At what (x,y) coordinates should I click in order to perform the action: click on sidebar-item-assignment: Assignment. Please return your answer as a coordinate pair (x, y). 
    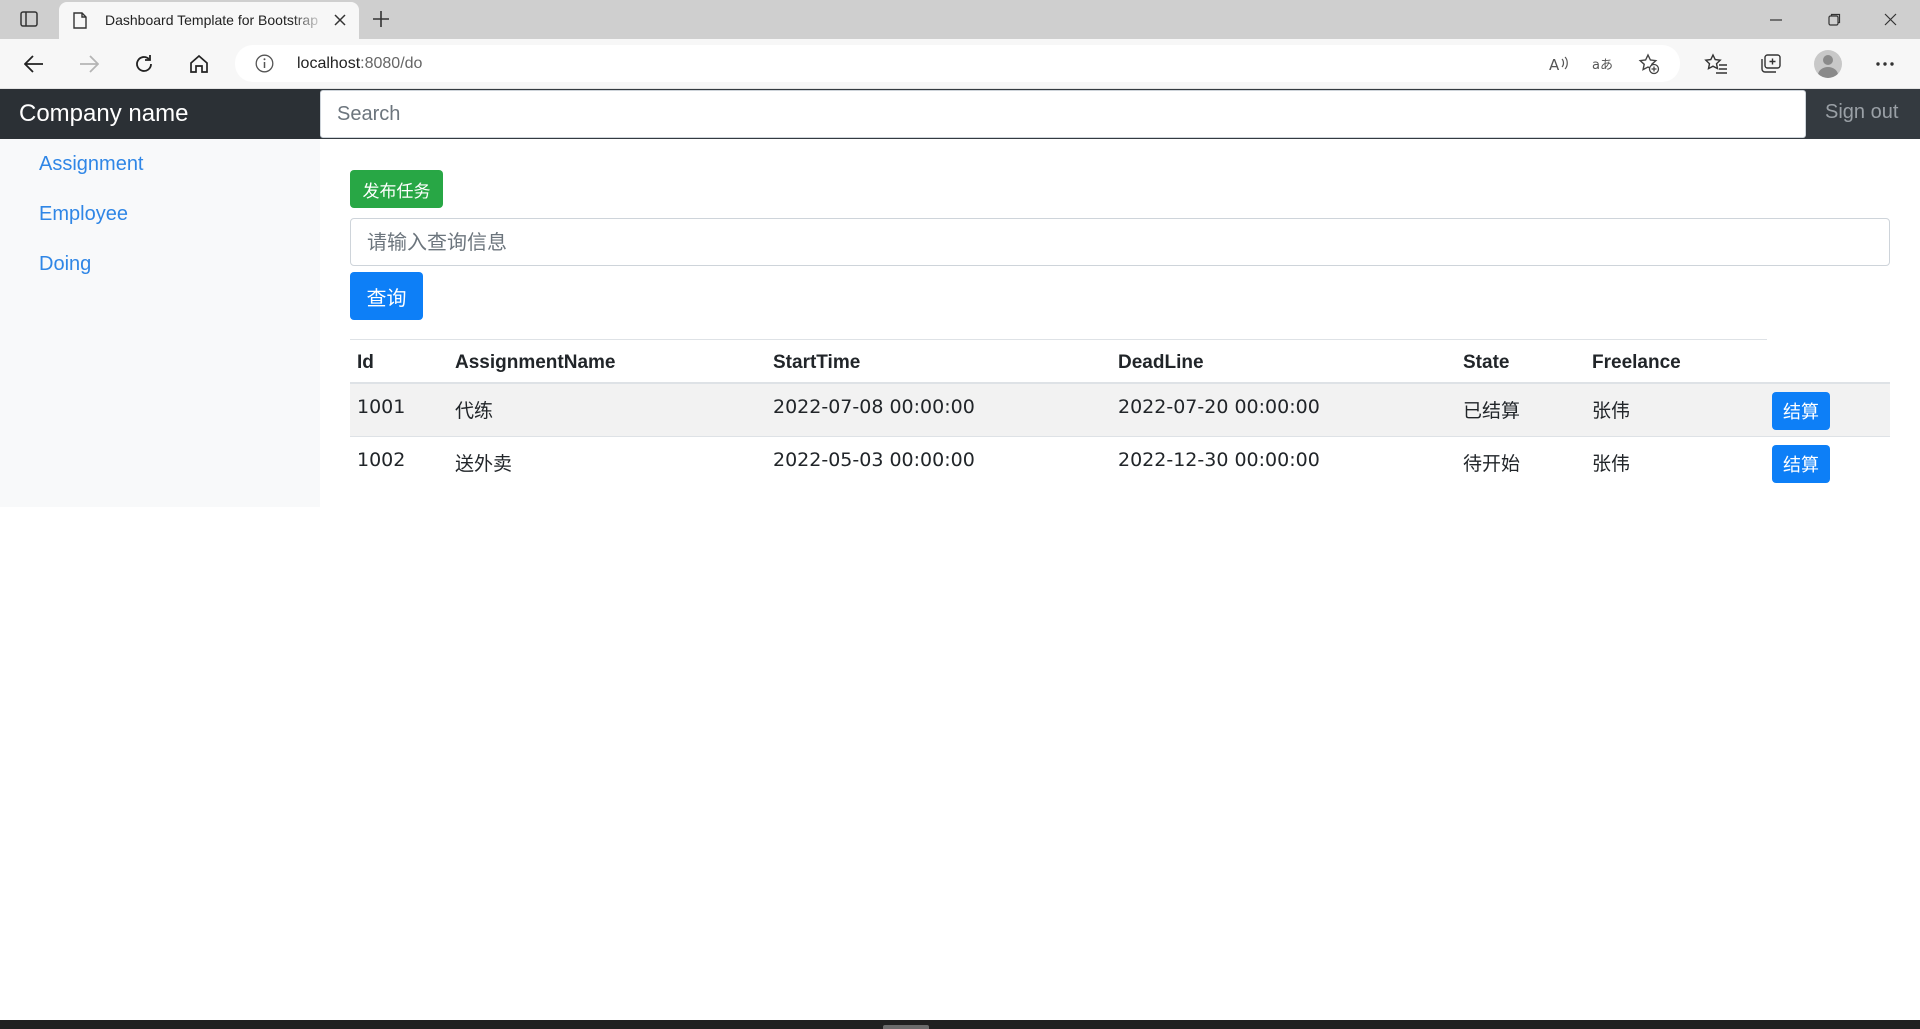
    Looking at the image, I should click on (91, 164).